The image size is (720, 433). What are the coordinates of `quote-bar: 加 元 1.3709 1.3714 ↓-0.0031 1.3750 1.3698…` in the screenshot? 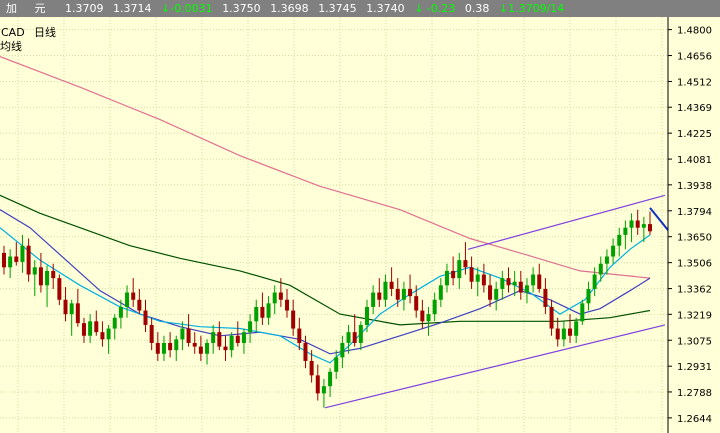 It's located at (360, 8).